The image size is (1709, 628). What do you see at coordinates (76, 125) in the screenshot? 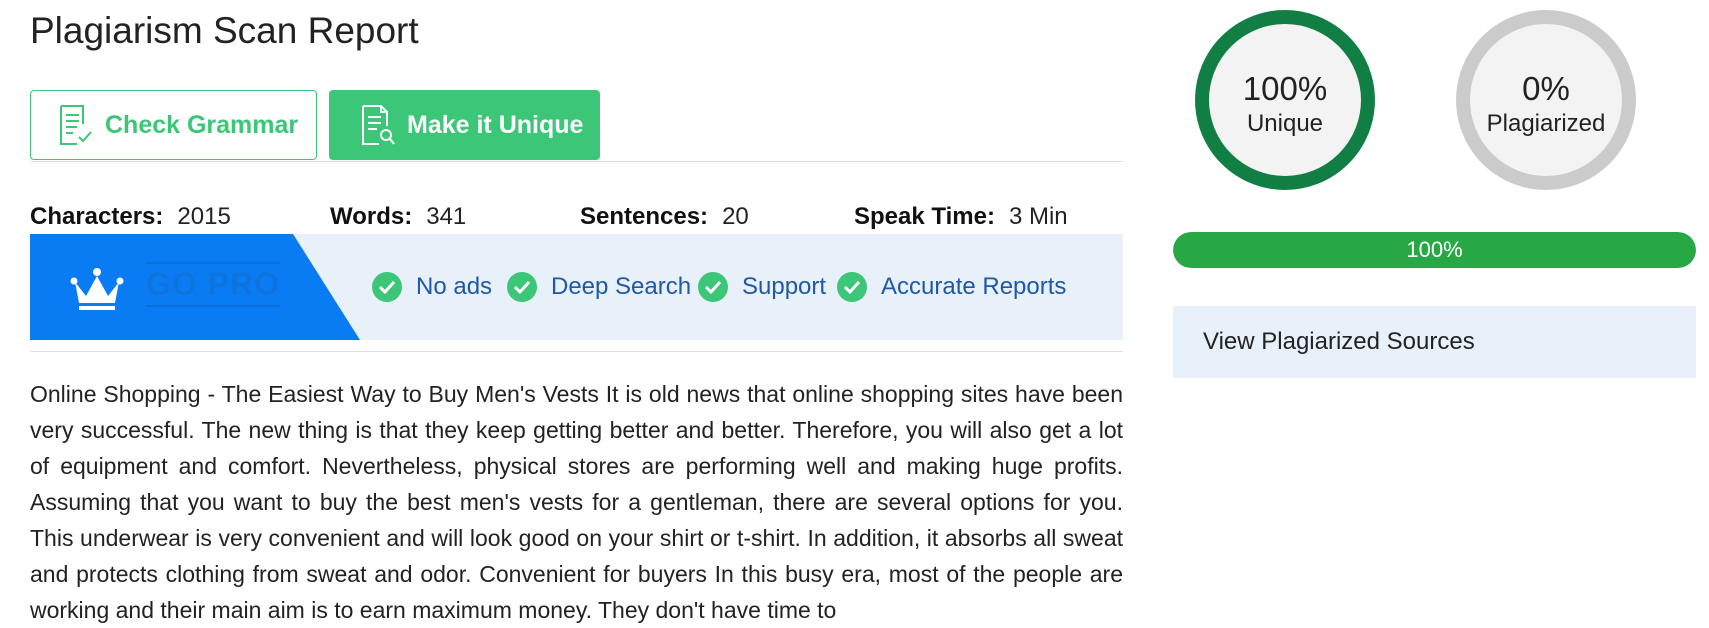
I see `document-check-icon` at bounding box center [76, 125].